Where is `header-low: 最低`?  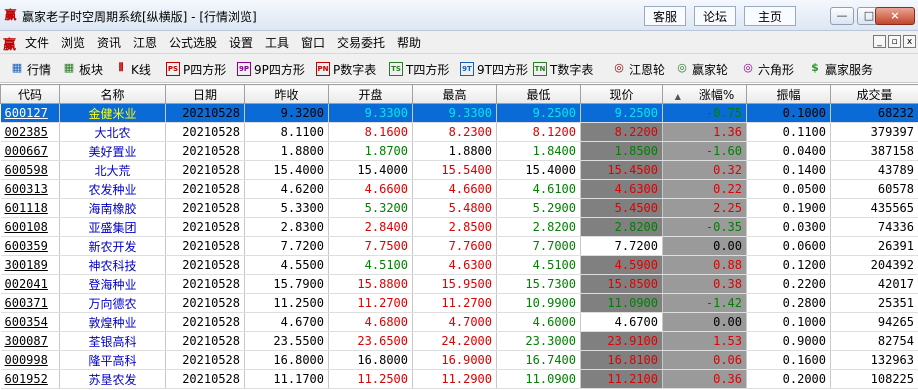
header-low: 最低 is located at coordinates (538, 94).